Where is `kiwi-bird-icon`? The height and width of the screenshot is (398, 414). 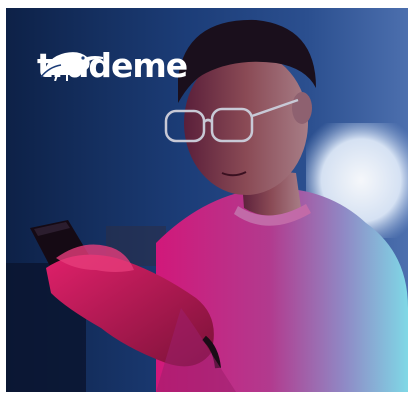
kiwi-bird-icon is located at coordinates (71, 66).